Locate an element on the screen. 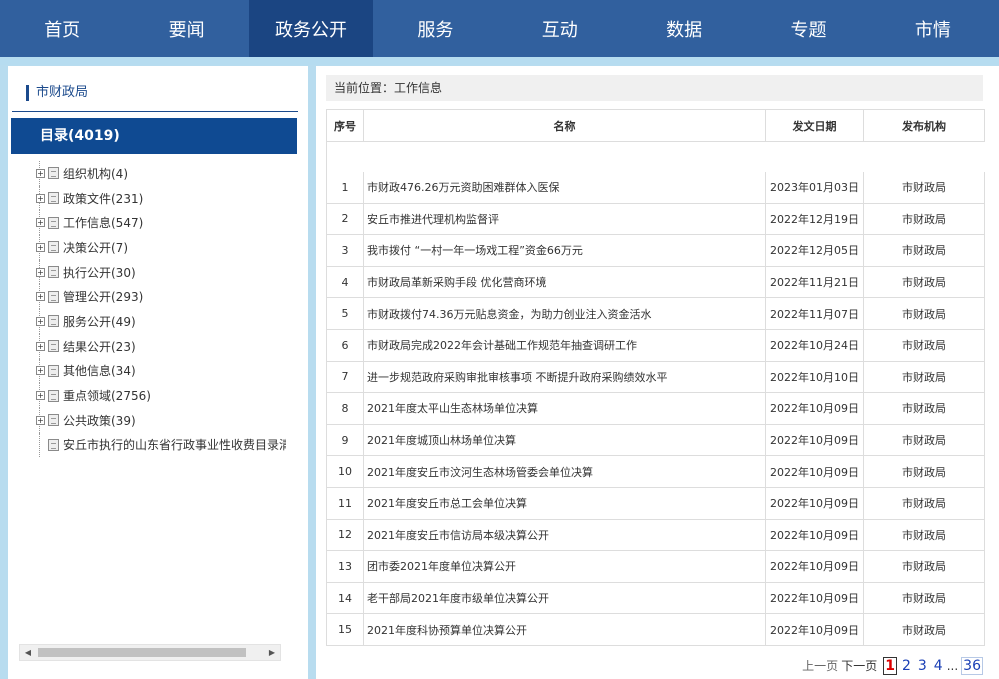 This screenshot has width=999, height=679. tree-item: + 公共政策(39) is located at coordinates (161, 420).